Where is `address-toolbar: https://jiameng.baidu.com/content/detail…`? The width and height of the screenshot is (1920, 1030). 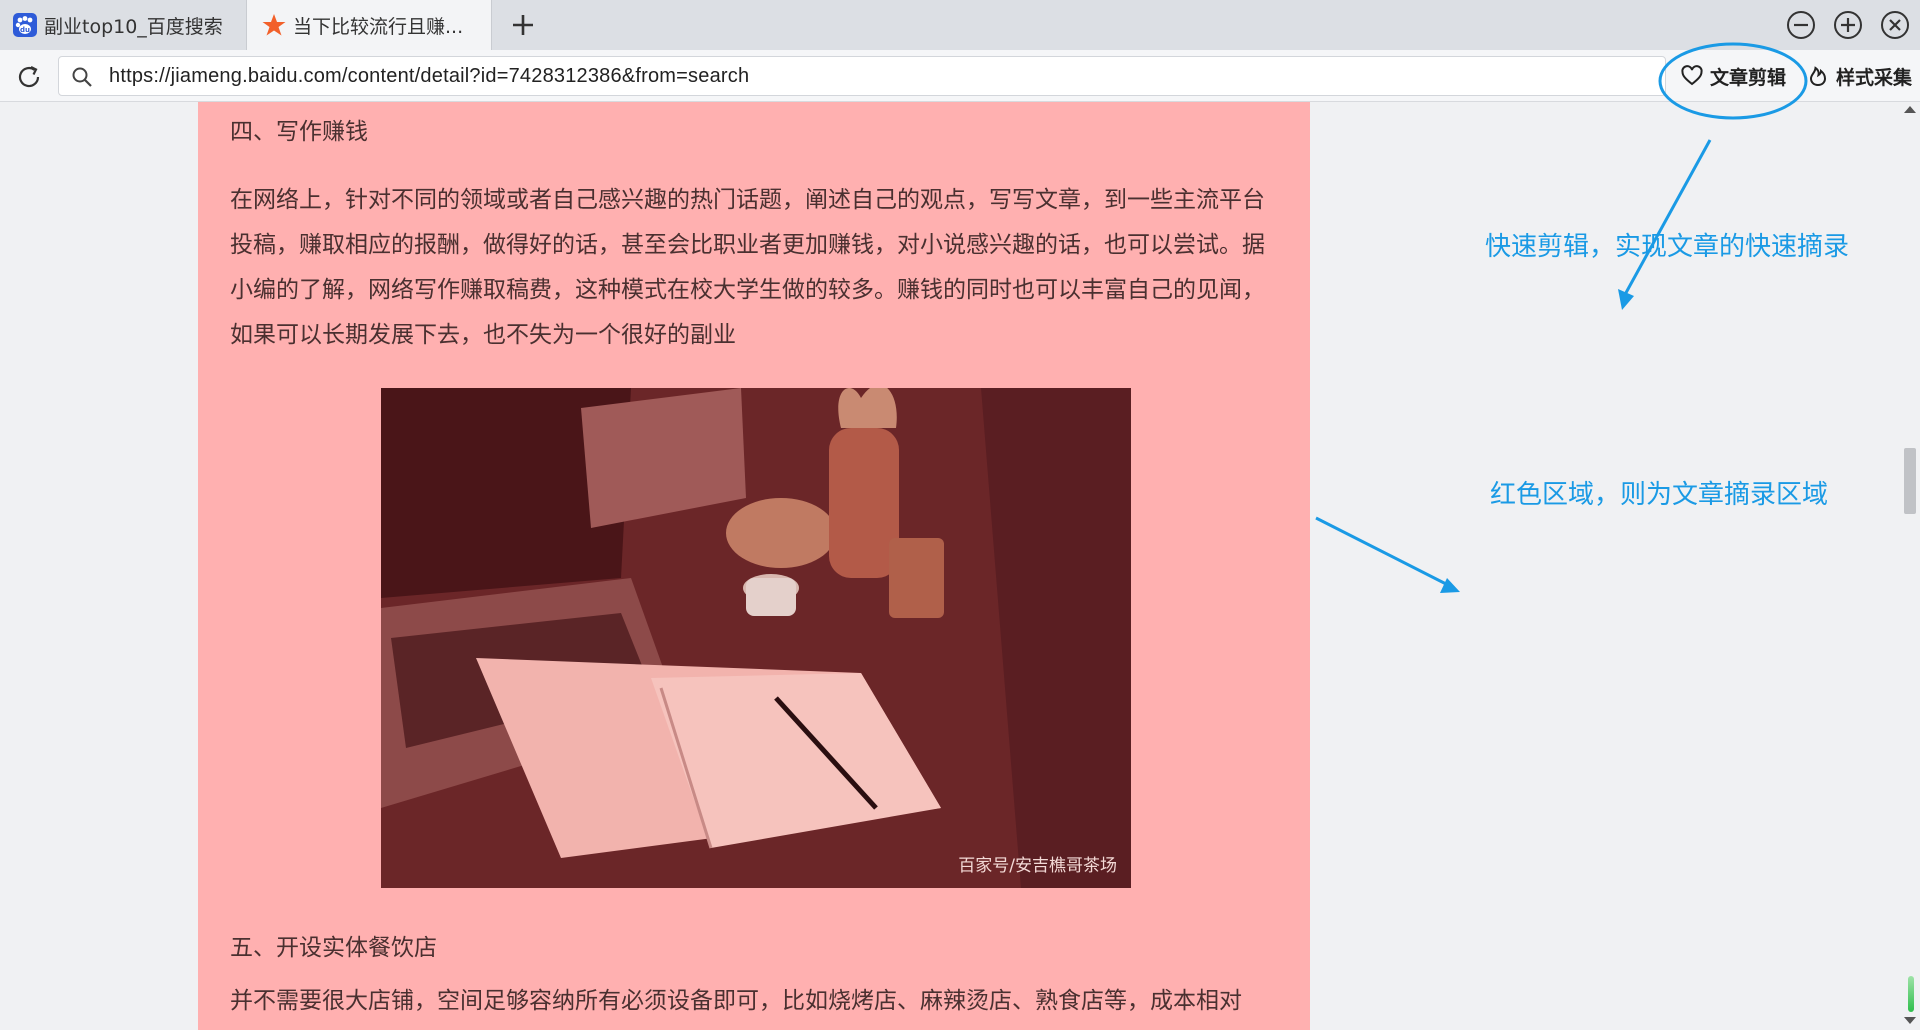 address-toolbar: https://jiameng.baidu.com/content/detail… is located at coordinates (960, 76).